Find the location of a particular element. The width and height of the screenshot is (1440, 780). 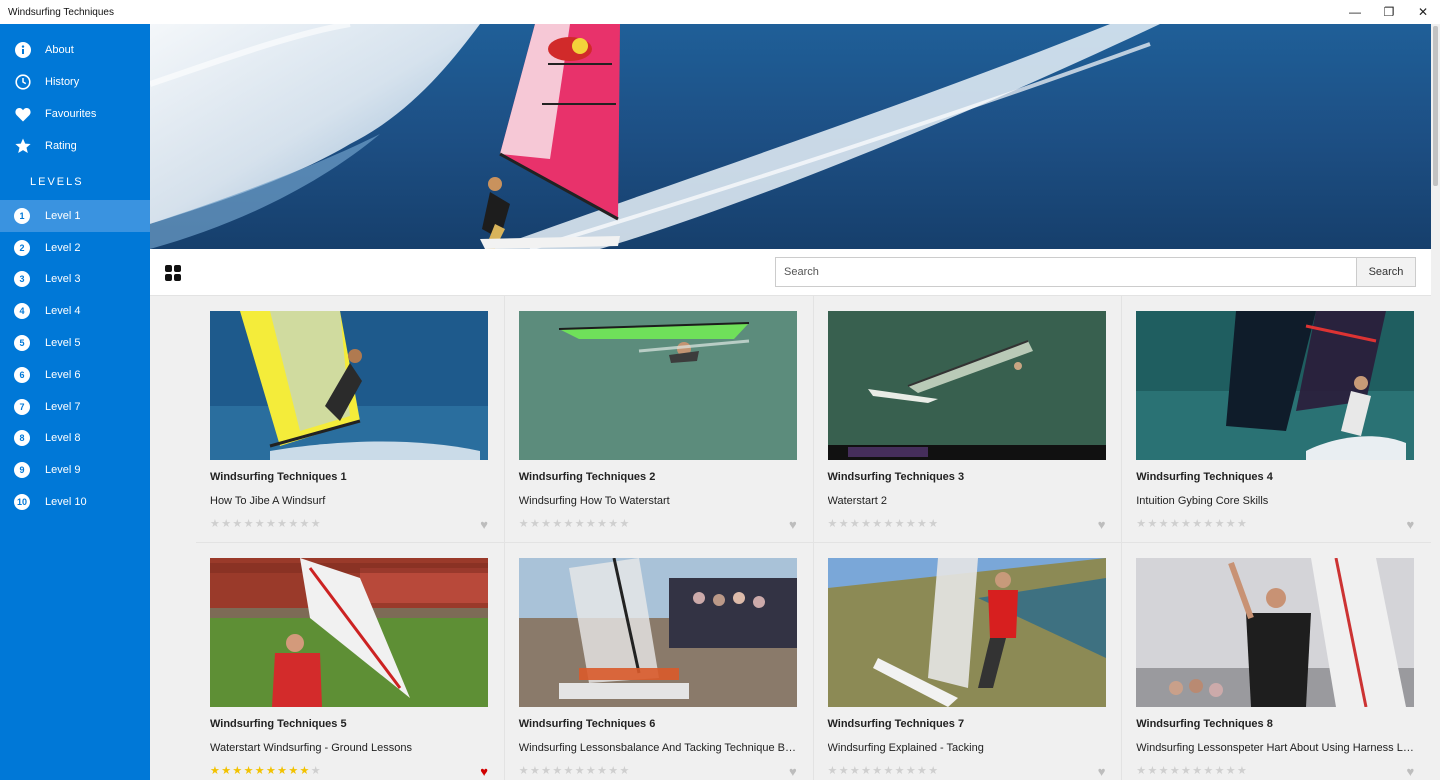

vertical-scrollbar is located at coordinates (1435, 402).